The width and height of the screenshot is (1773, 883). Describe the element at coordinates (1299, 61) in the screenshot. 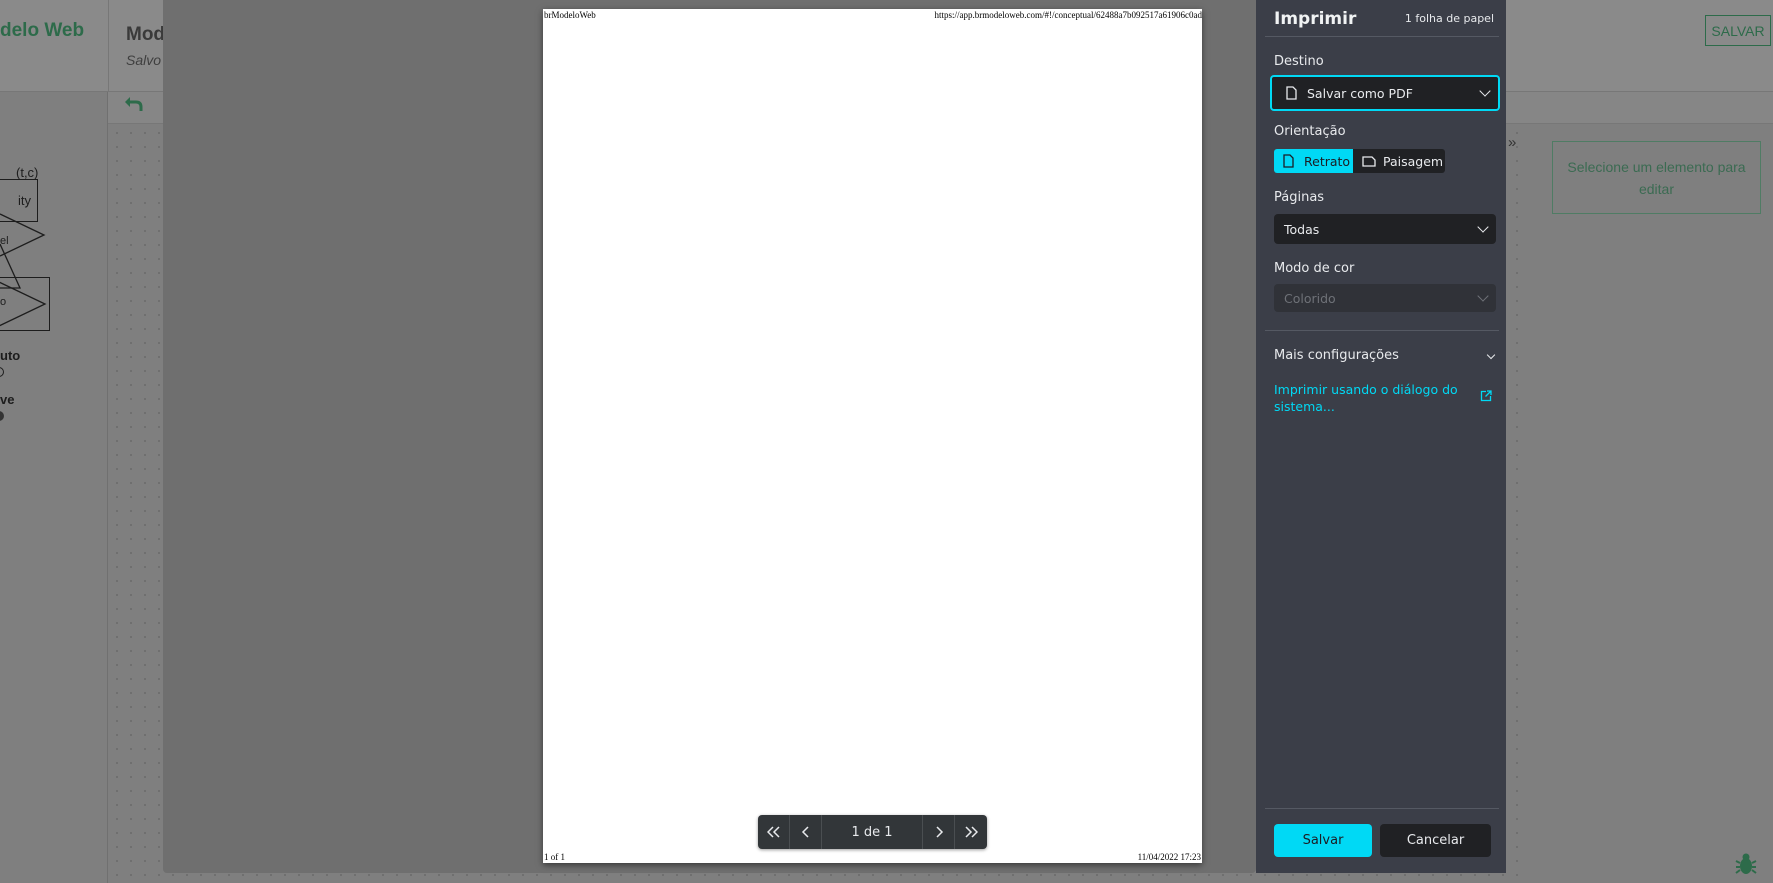

I see `destination-label: Destino` at that location.